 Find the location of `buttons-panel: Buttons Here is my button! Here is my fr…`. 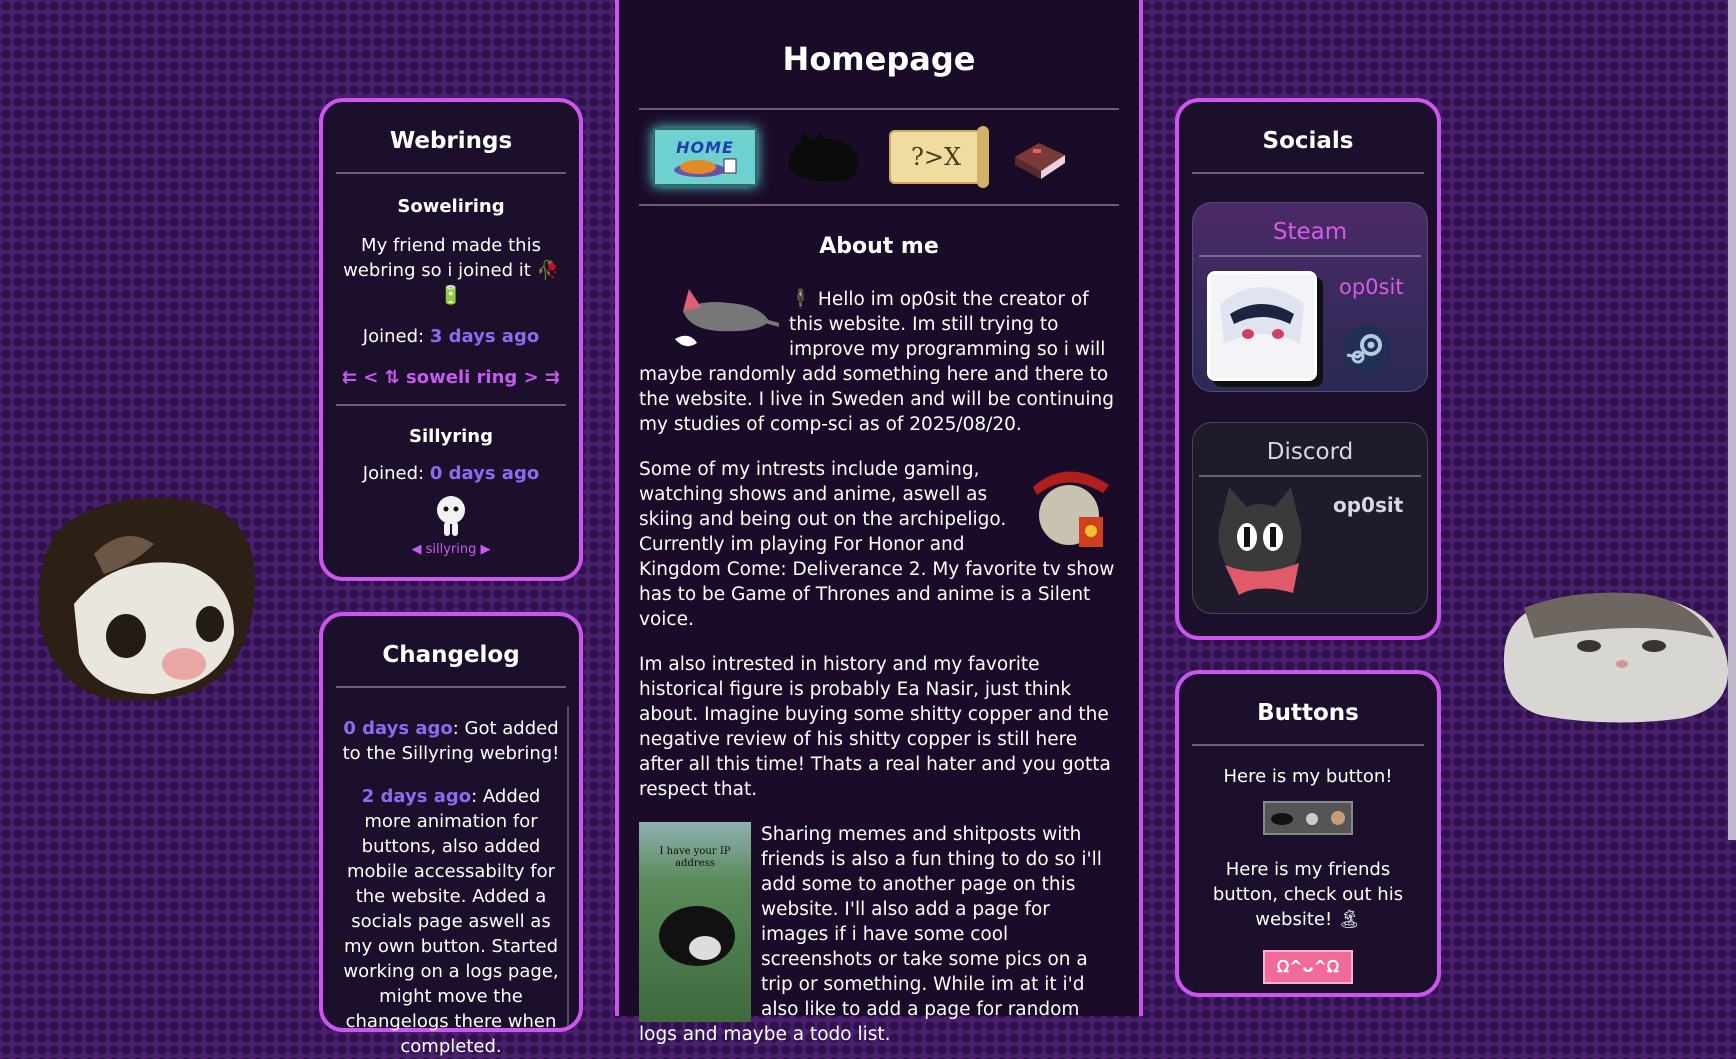

buttons-panel: Buttons Here is my button! Here is my fr… is located at coordinates (1308, 833).